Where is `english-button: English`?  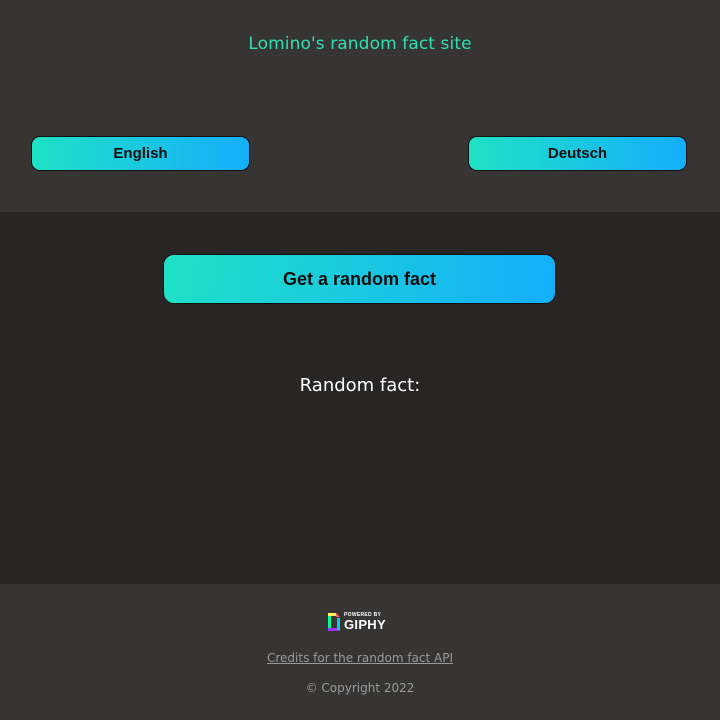
english-button: English is located at coordinates (140, 153).